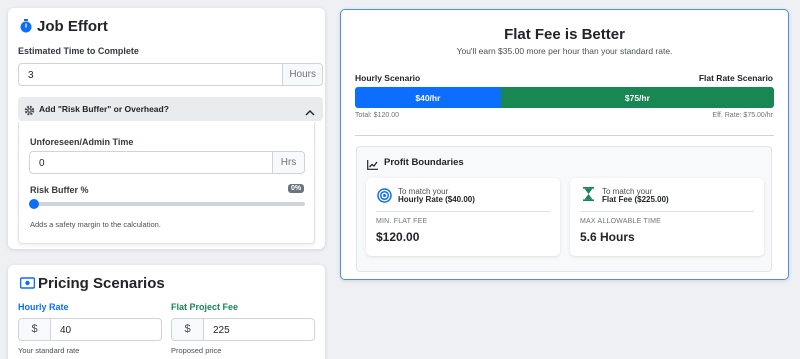 The height and width of the screenshot is (359, 800). What do you see at coordinates (34, 204) in the screenshot?
I see `risk-buffer-slider-thumb` at bounding box center [34, 204].